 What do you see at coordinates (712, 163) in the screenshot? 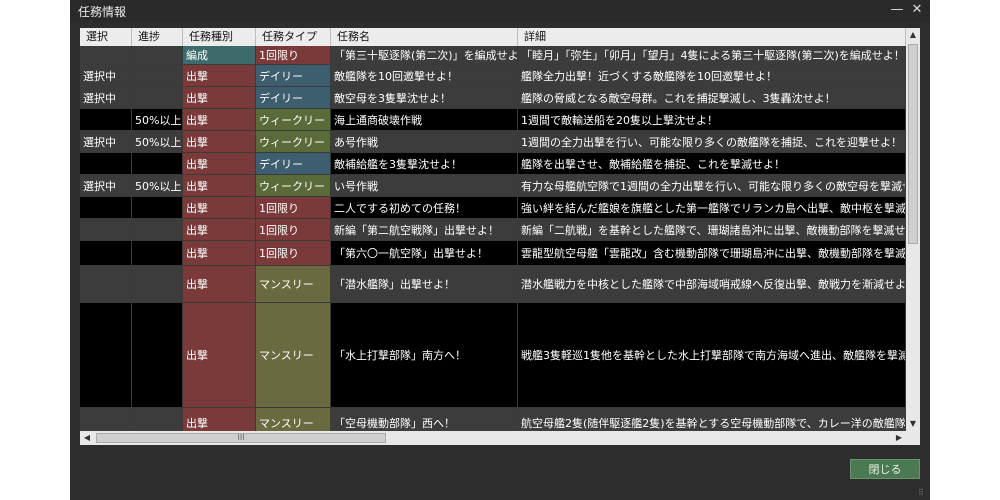
I see `cell-detail: 艦隊を出撃させ、敵補給艦を捕捉、これを撃滅せよ！` at bounding box center [712, 163].